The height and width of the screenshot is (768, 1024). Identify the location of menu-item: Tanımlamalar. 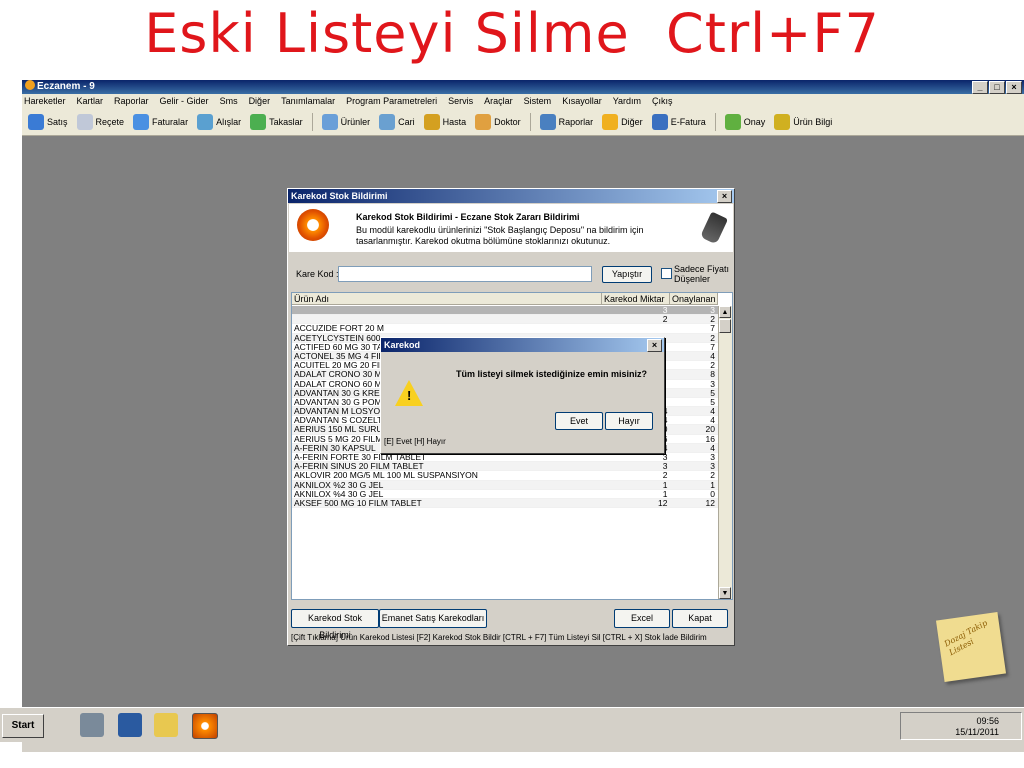
(308, 101).